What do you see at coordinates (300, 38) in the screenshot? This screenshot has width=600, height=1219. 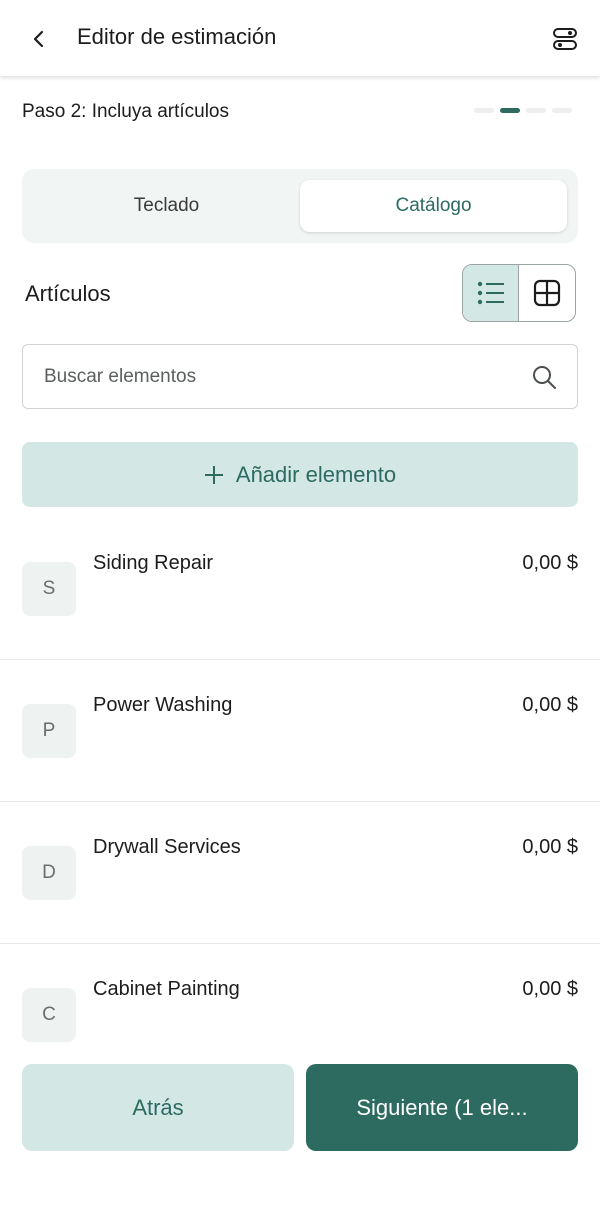 I see `app-header: Editor de estimación` at bounding box center [300, 38].